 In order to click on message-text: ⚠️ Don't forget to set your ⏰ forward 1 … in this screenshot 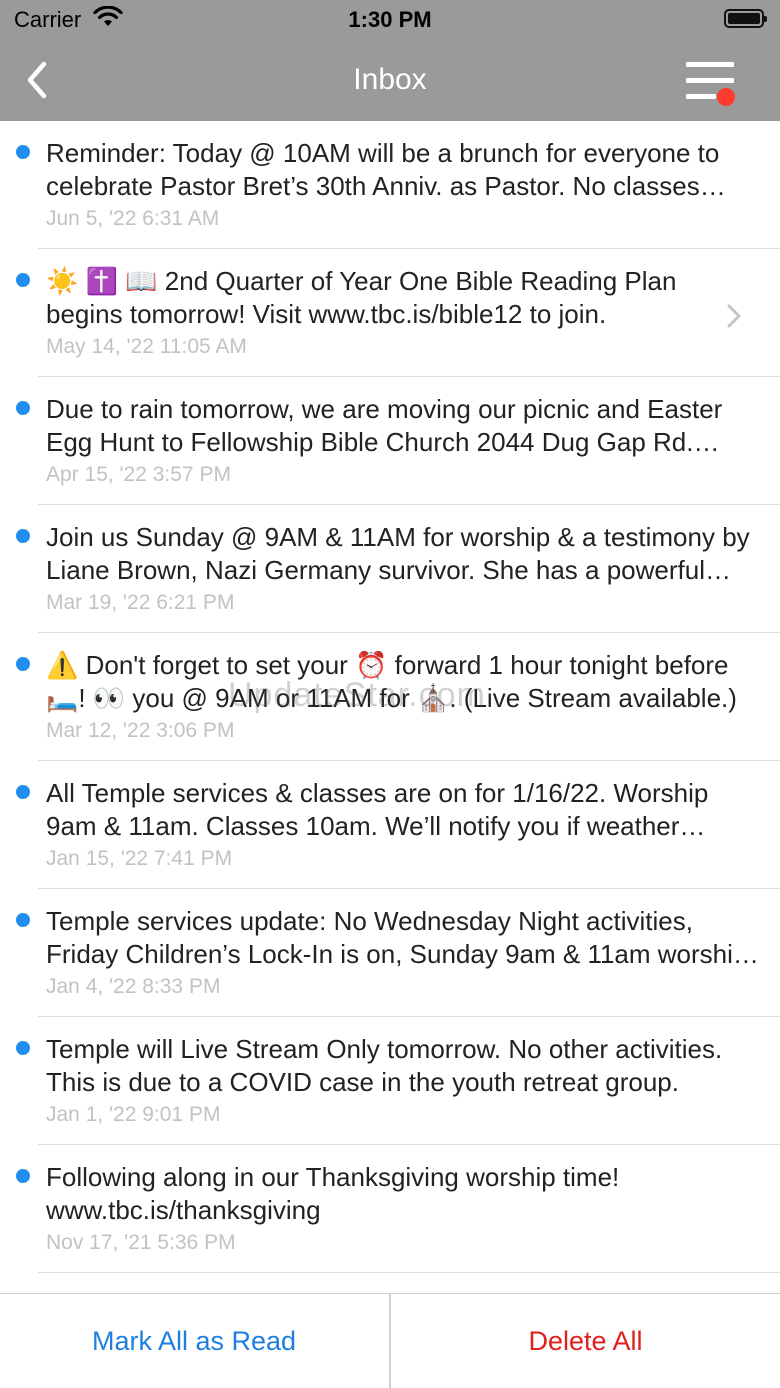, I will do `click(391, 681)`.